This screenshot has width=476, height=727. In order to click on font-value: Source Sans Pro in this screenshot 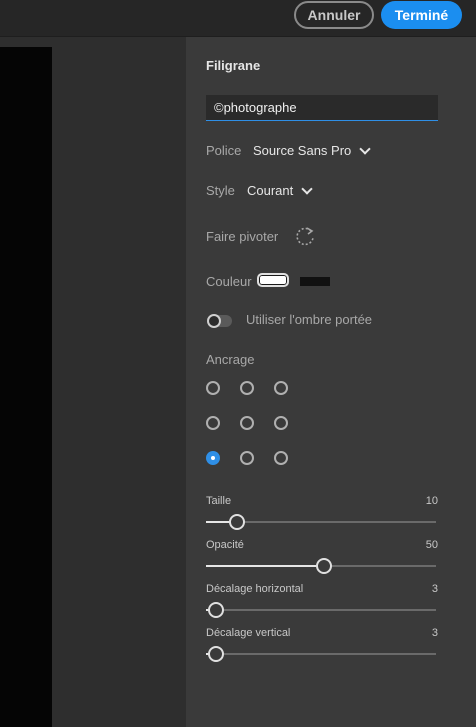, I will do `click(302, 150)`.